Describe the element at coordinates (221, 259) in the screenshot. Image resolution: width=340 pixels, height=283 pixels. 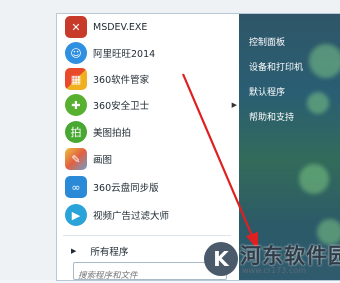
I see `watermark-logo: K` at that location.